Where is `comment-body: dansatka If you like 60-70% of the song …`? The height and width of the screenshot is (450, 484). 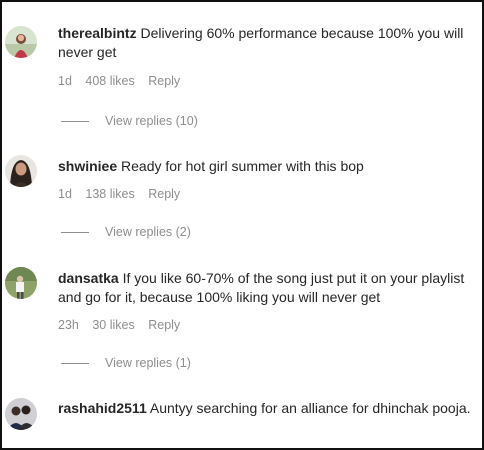 comment-body: dansatka If you like 60-70% of the song … is located at coordinates (267, 288).